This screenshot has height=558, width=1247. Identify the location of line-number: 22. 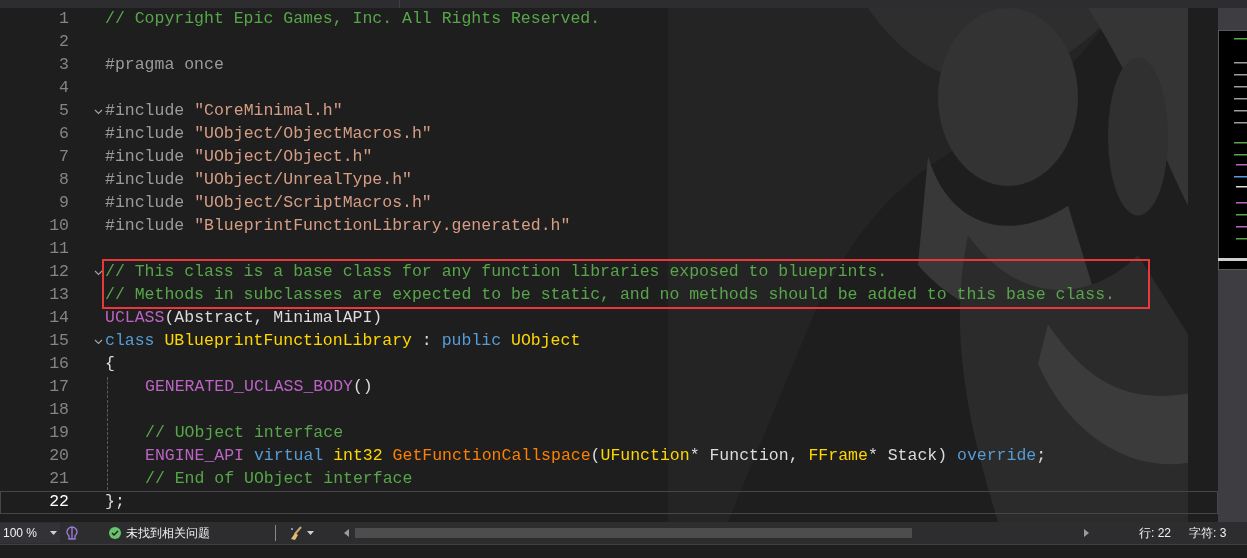
(58, 502).